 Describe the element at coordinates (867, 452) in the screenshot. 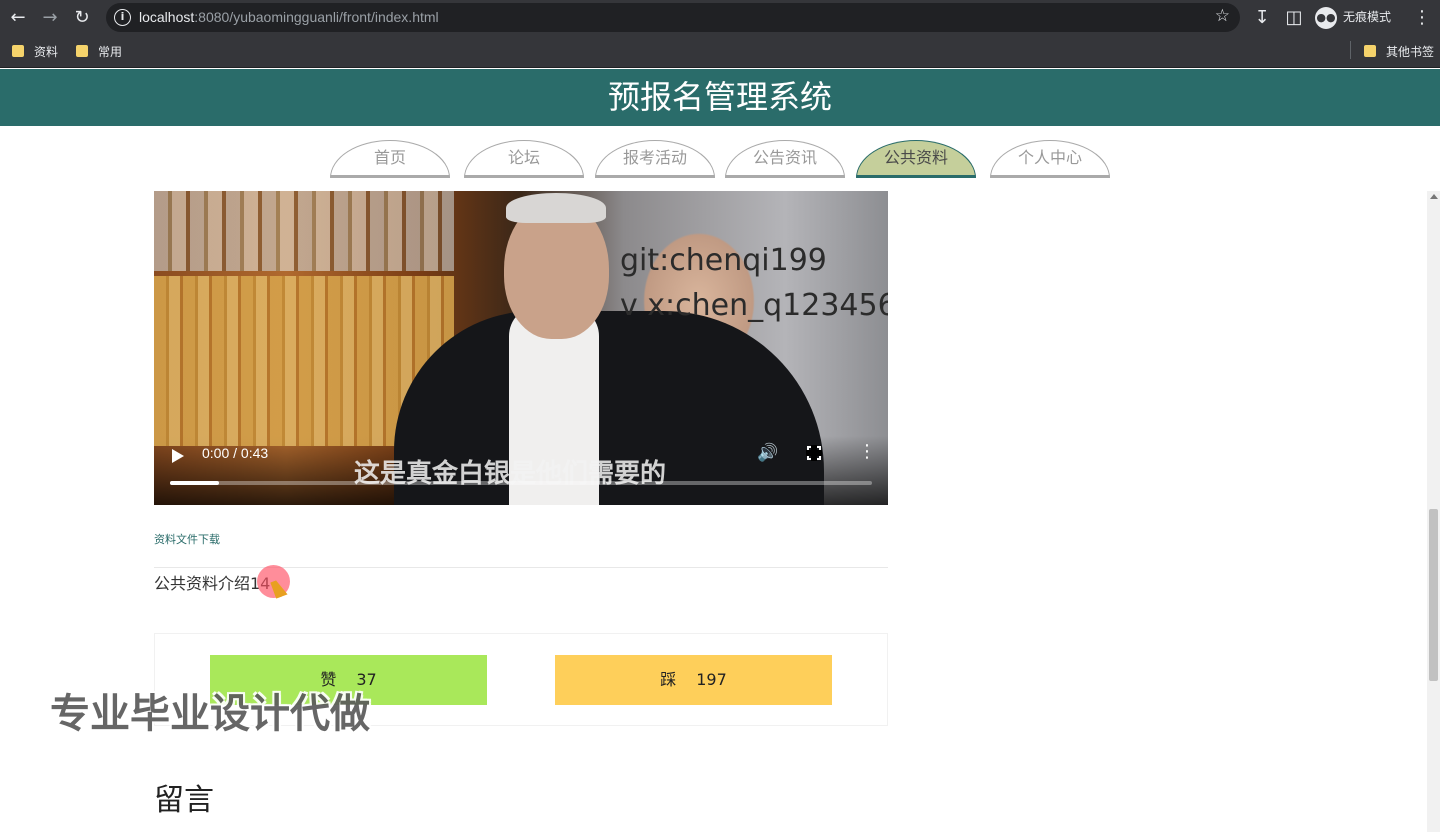

I see `more-options-icon: ⋮` at that location.